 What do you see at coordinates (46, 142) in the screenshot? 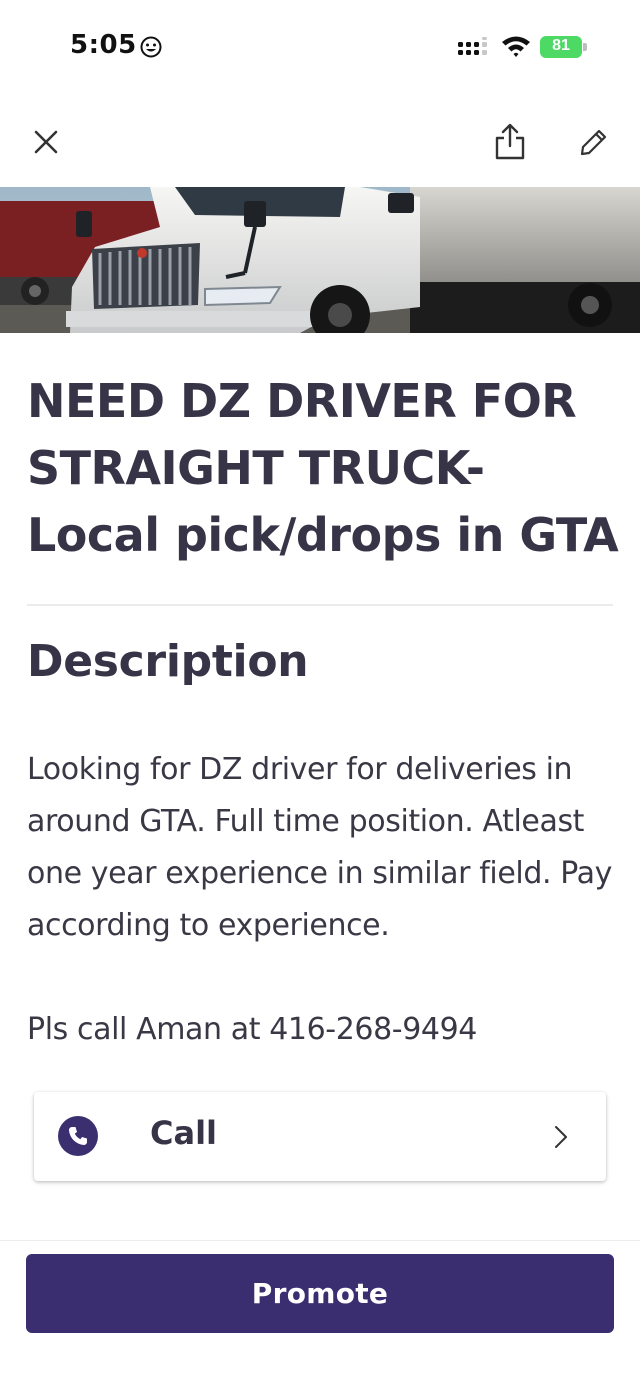
I see `close-icon` at bounding box center [46, 142].